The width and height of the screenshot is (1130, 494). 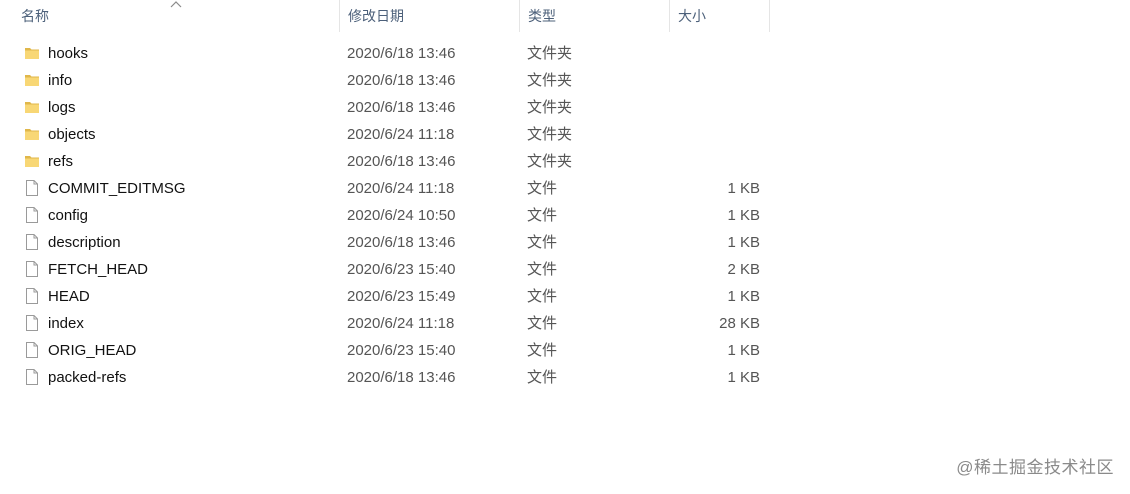 I want to click on column-header-date-label: 修改日期, so click(x=376, y=16).